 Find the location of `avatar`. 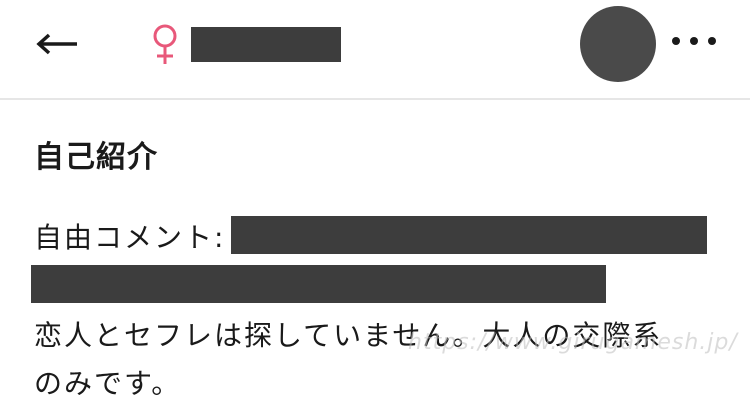

avatar is located at coordinates (618, 44).